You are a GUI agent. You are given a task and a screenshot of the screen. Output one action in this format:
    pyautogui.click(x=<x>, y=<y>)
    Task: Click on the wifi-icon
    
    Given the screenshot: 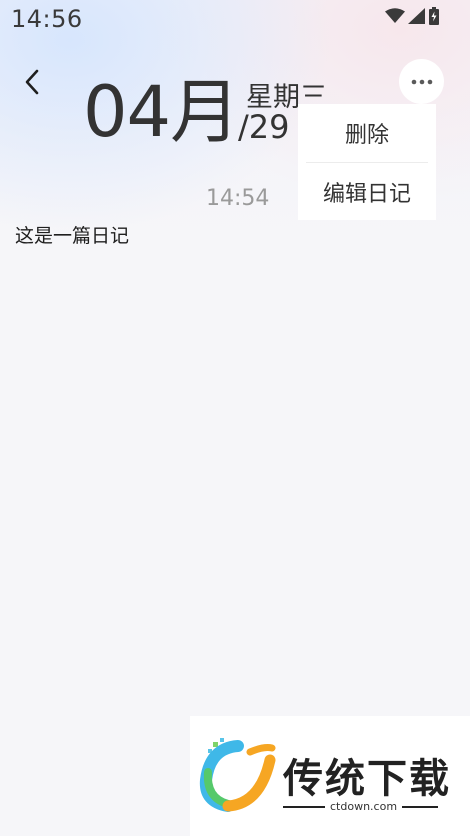 What is the action you would take?
    pyautogui.click(x=395, y=15)
    